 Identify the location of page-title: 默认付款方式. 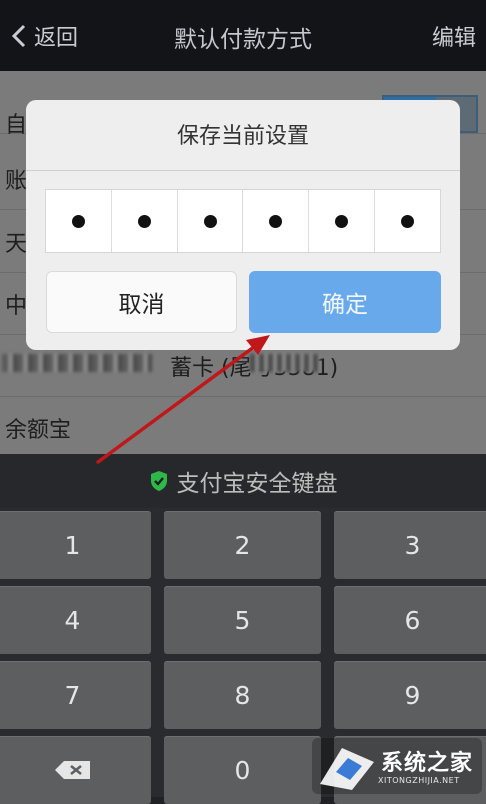
(243, 40).